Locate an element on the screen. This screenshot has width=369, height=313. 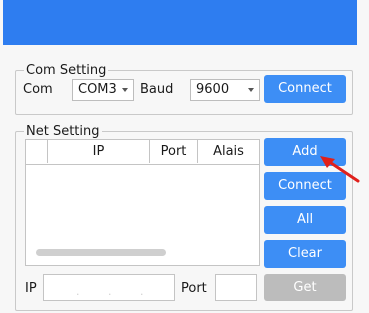
column-header-select is located at coordinates (37, 151).